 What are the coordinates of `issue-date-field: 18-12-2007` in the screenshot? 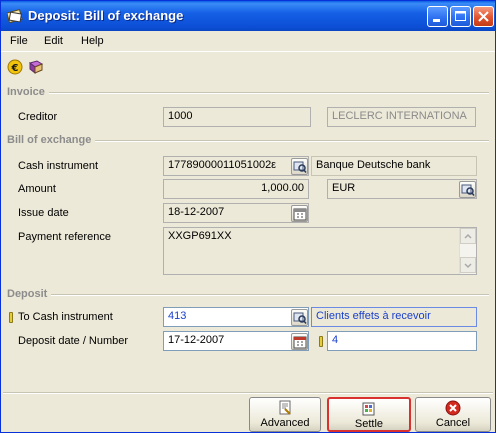 It's located at (236, 213).